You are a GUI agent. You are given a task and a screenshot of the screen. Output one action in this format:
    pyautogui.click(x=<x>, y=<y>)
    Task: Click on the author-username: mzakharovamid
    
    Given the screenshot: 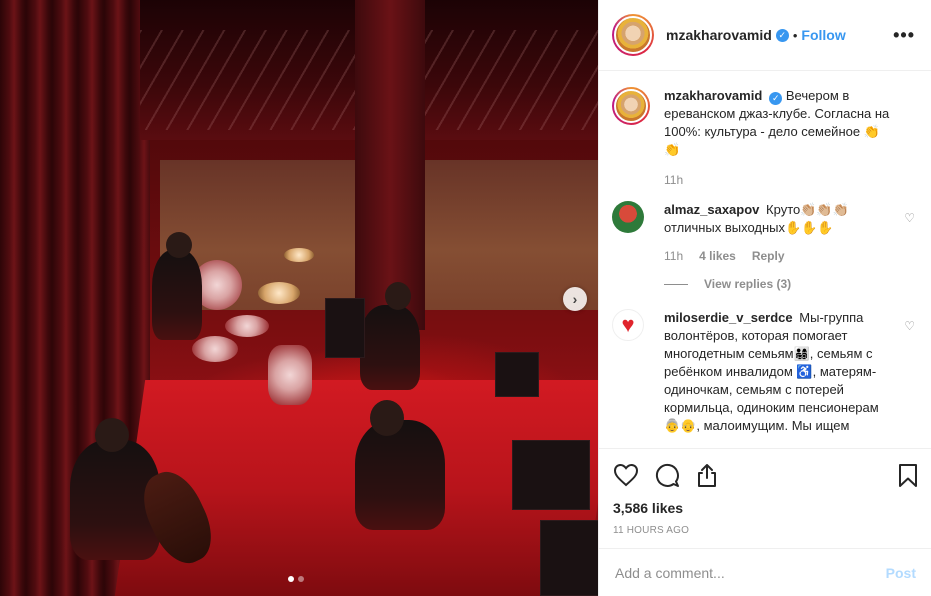 What is the action you would take?
    pyautogui.click(x=719, y=35)
    